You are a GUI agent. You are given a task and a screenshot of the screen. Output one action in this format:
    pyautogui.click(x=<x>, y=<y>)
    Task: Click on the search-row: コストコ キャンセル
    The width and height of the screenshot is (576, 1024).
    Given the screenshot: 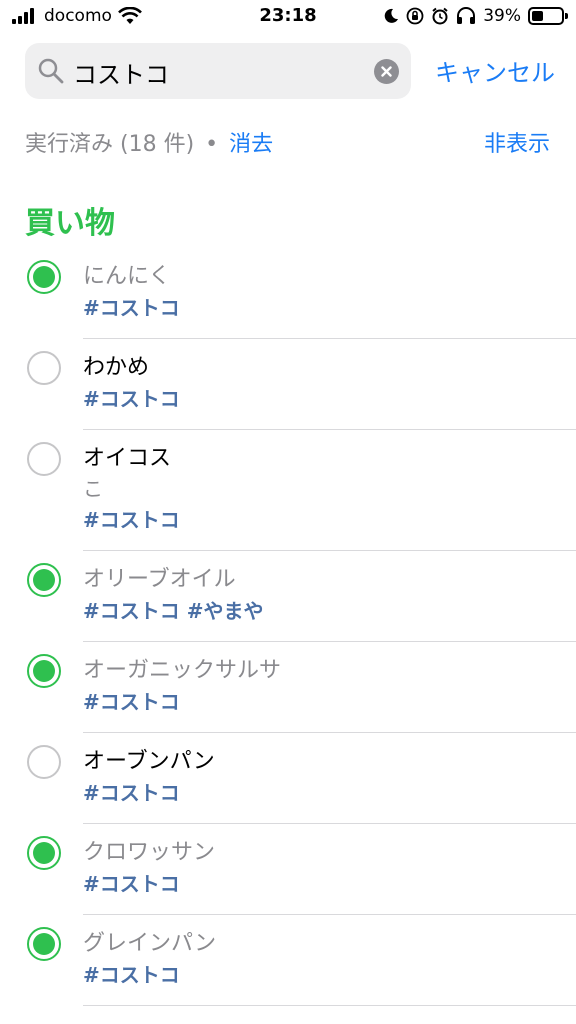 What is the action you would take?
    pyautogui.click(x=290, y=71)
    